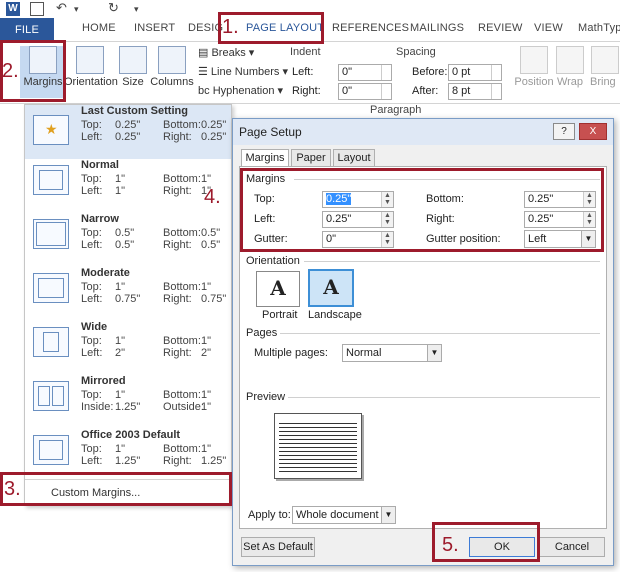 The image size is (620, 572). What do you see at coordinates (100, 165) in the screenshot?
I see `menu-item-title: Normal` at bounding box center [100, 165].